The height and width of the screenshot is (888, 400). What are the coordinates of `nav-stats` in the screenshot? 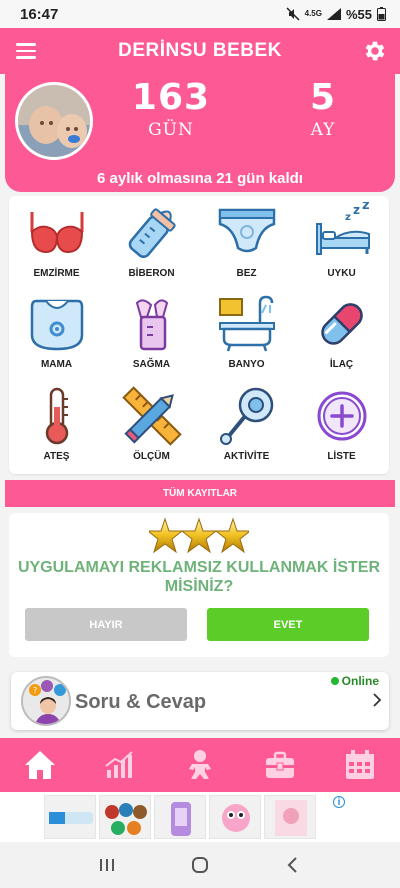 It's located at (120, 765).